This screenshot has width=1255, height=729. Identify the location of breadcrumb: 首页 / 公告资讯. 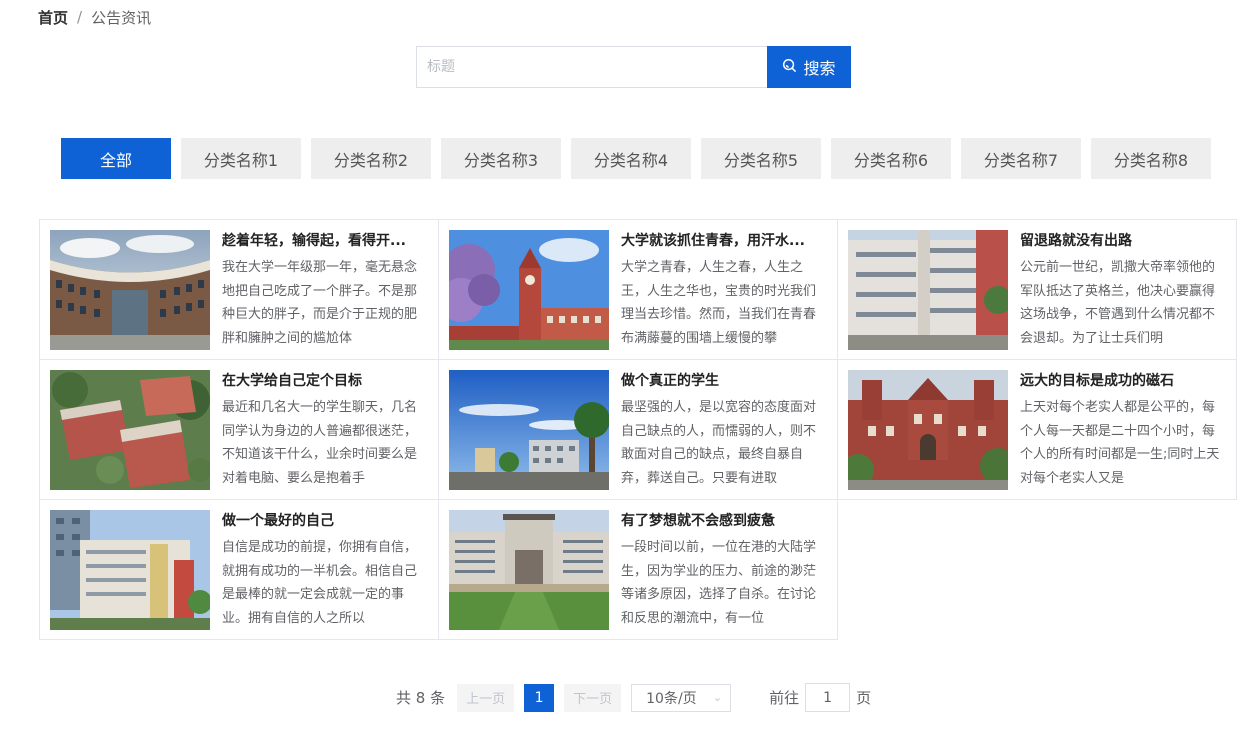
(94, 17).